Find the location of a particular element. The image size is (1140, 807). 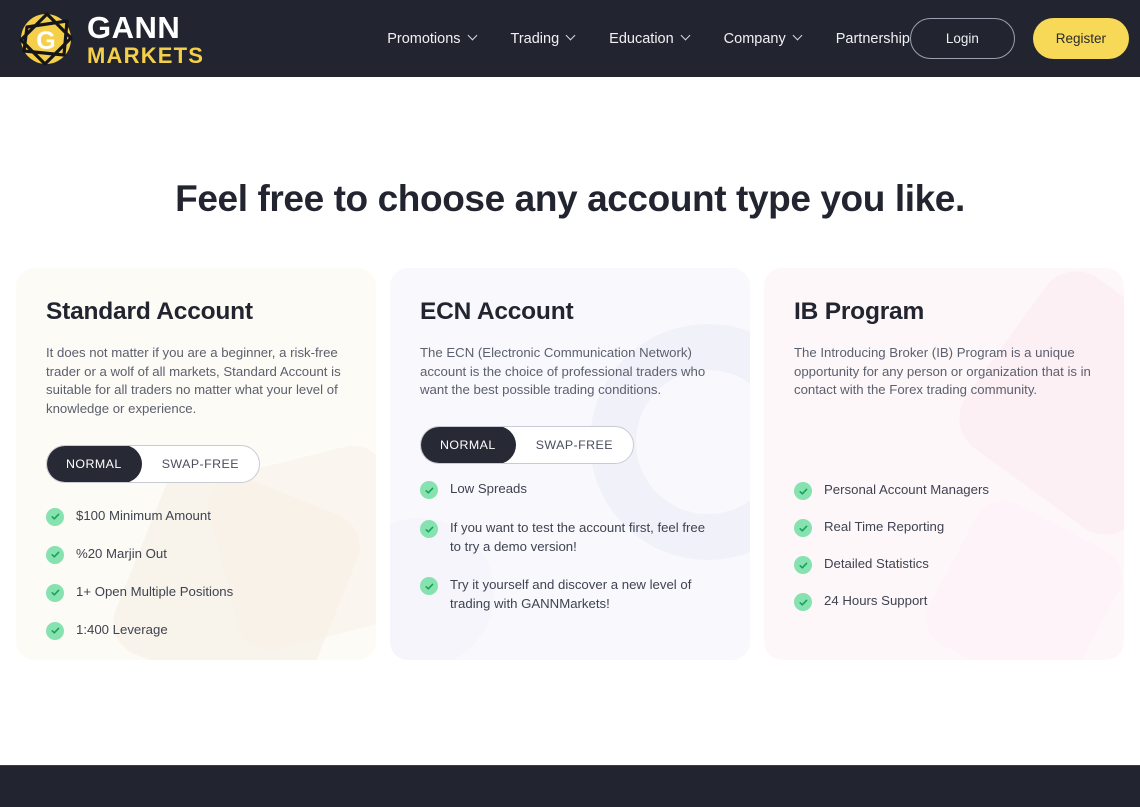

list-item: $100 Minimum Amount is located at coordinates (197, 516).